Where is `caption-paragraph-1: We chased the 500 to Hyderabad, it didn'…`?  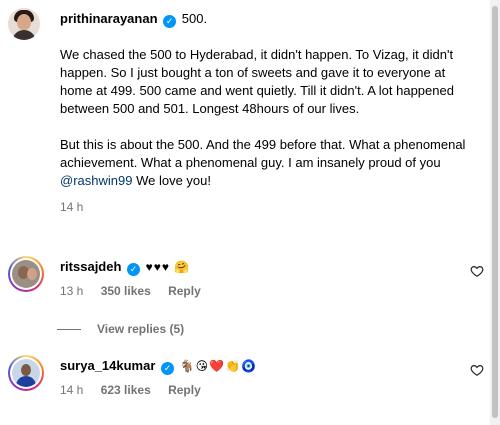 caption-paragraph-1: We chased the 500 to Hyderabad, it didn'… is located at coordinates (257, 81).